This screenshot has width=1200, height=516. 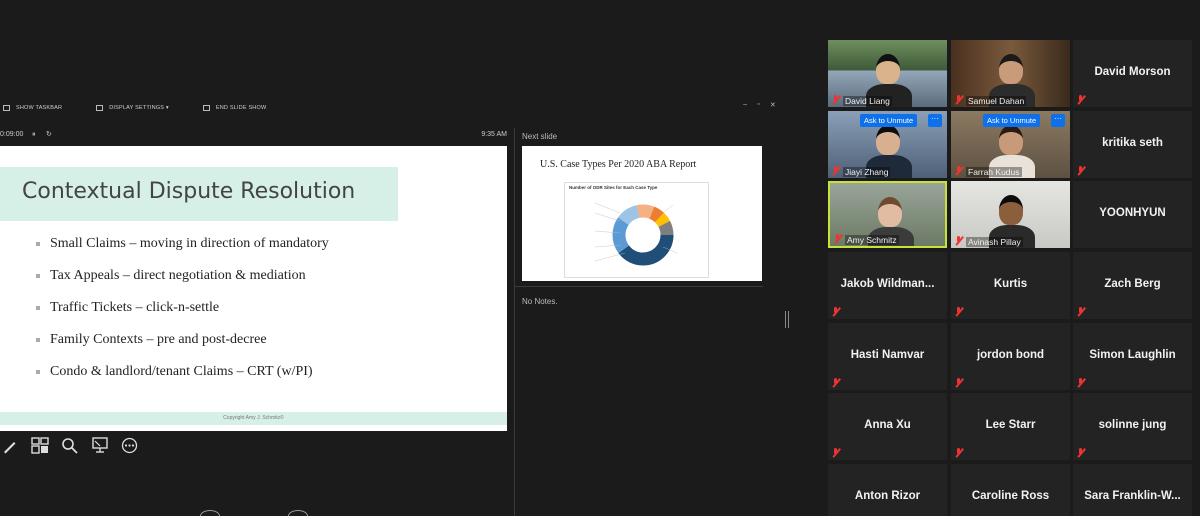 I want to click on next-slide-label: Next slide, so click(x=540, y=136).